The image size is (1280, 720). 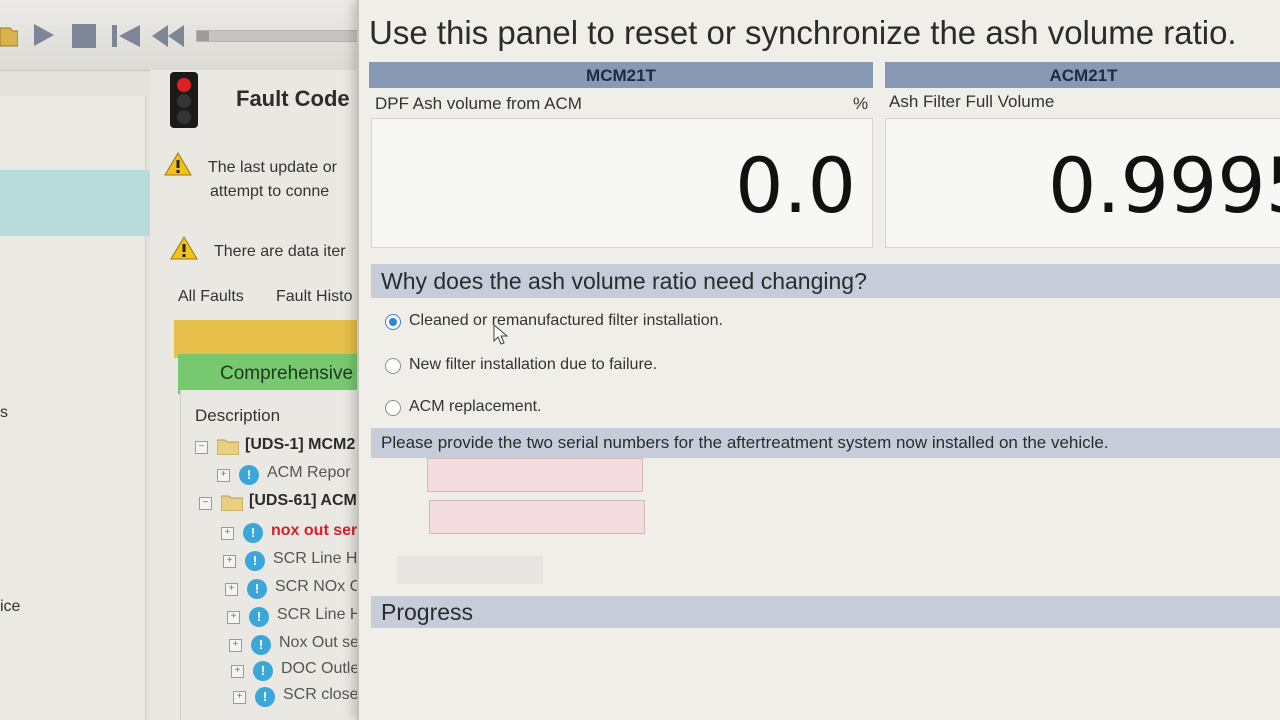 What do you see at coordinates (84, 36) in the screenshot?
I see `stop-icon` at bounding box center [84, 36].